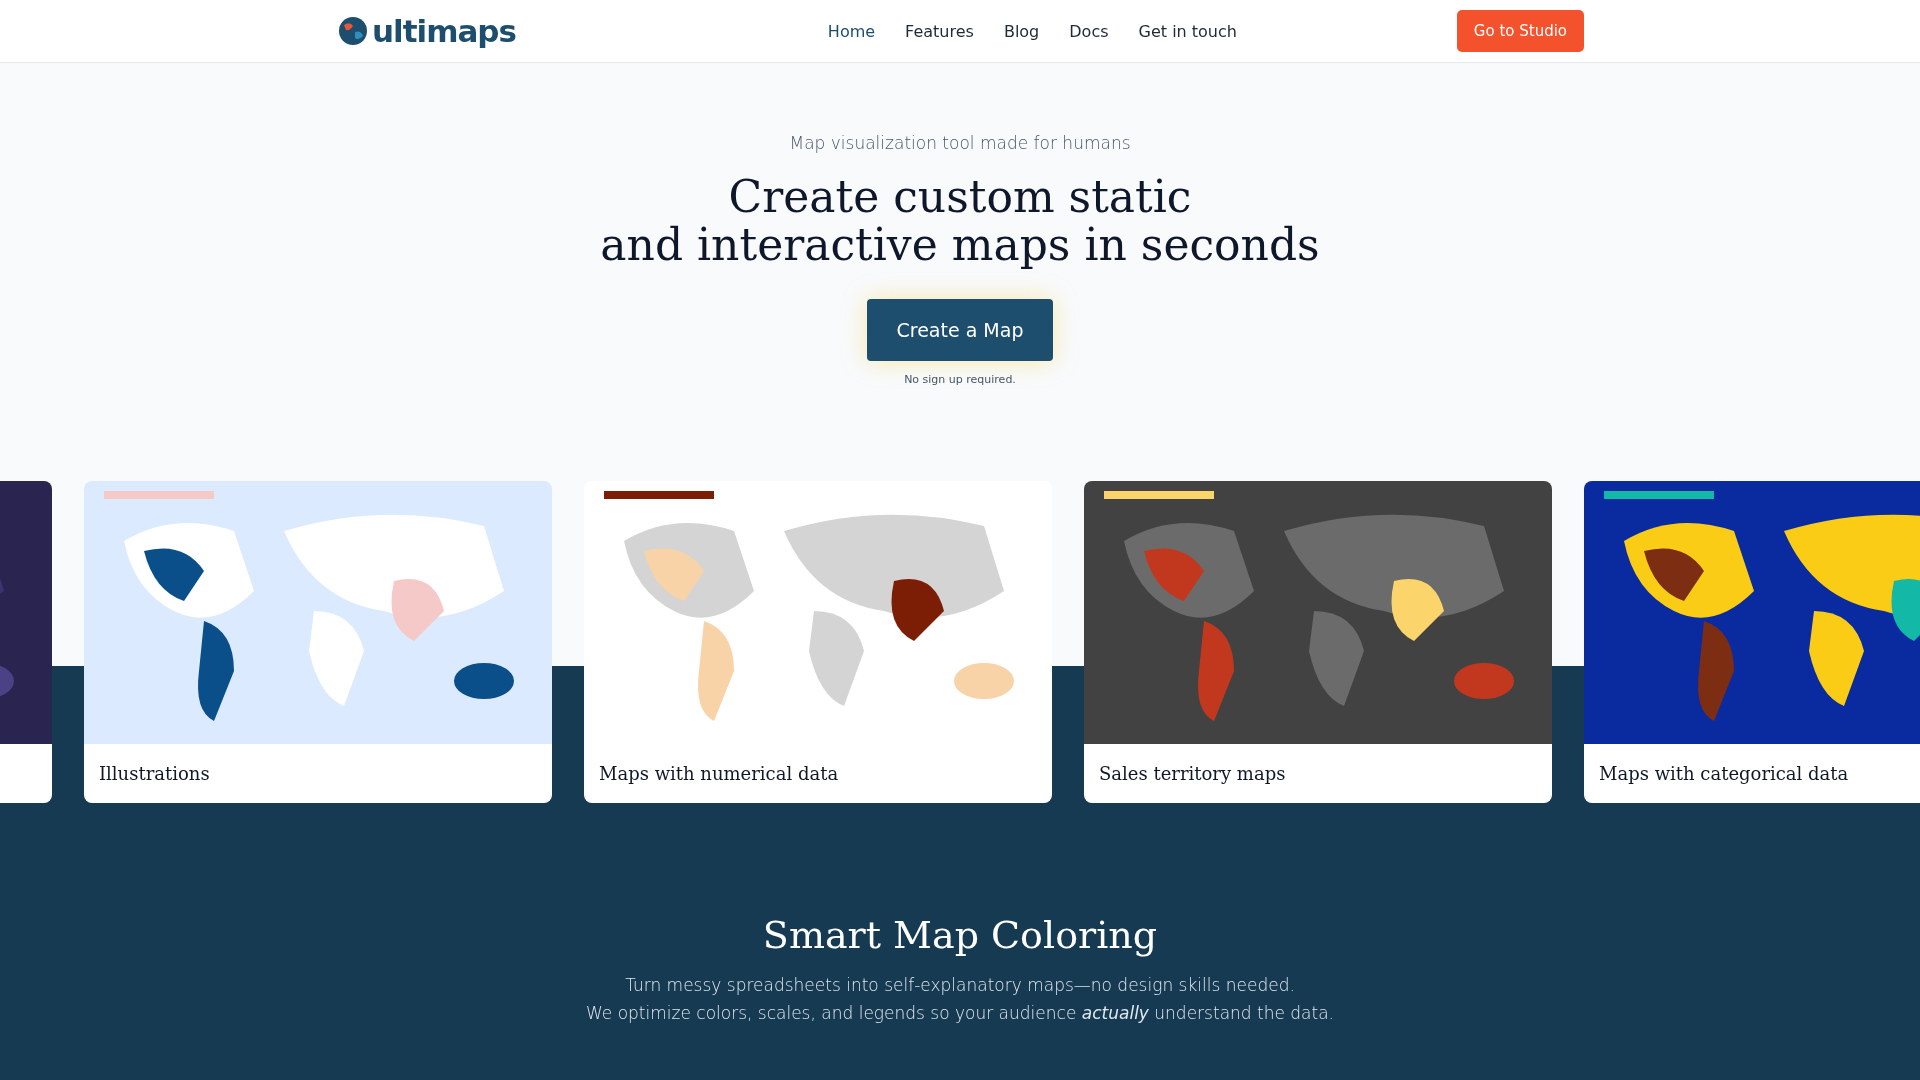  What do you see at coordinates (939, 31) in the screenshot?
I see `nav-link: Features` at bounding box center [939, 31].